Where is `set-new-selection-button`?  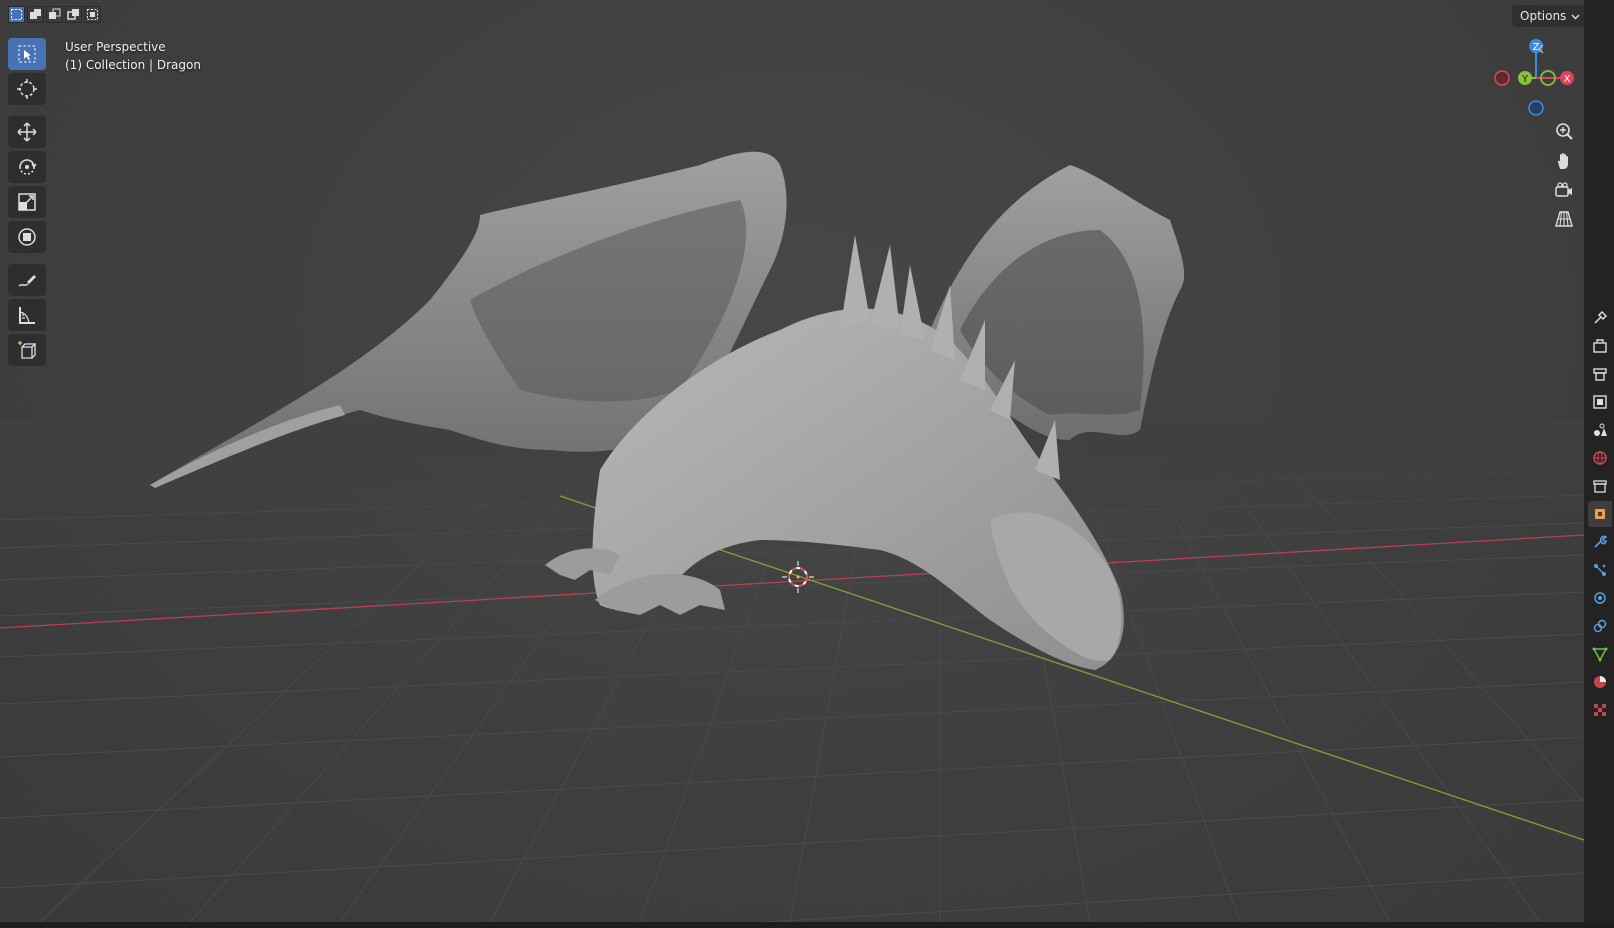
set-new-selection-button is located at coordinates (16, 14).